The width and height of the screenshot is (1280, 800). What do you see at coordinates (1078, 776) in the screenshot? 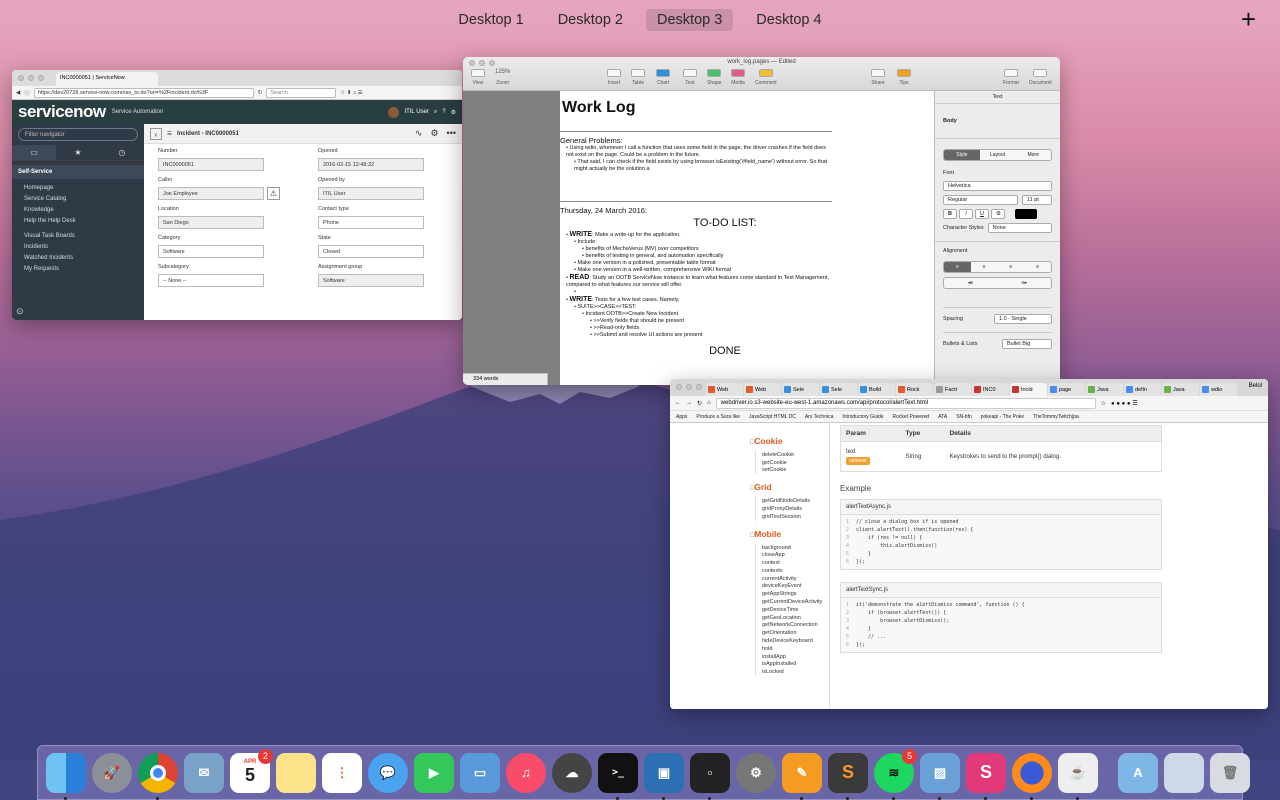
I see `java-icon: ☕` at bounding box center [1078, 776].